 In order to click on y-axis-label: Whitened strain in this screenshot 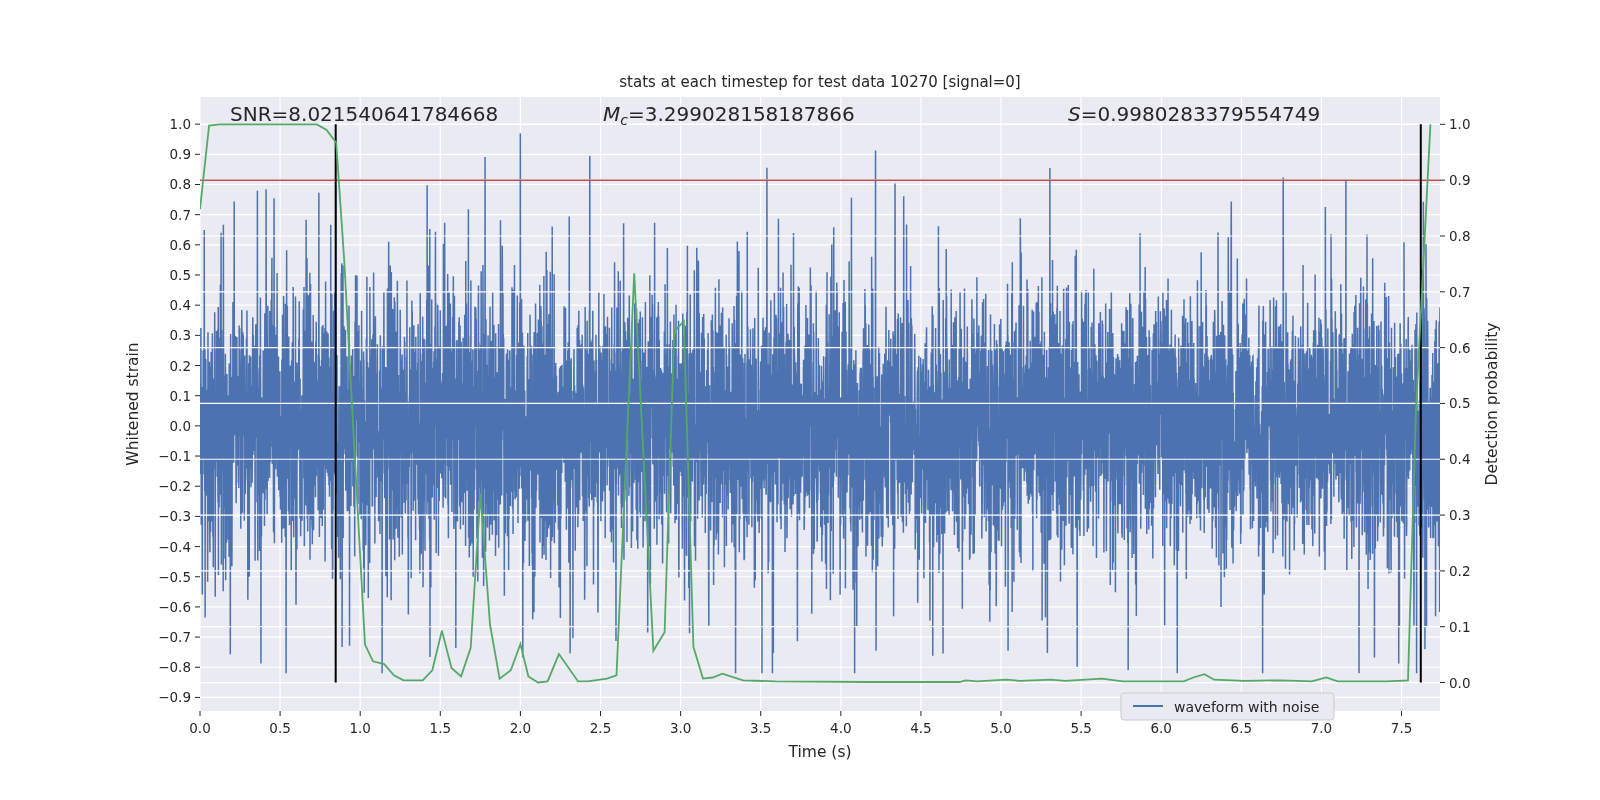, I will do `click(133, 404)`.